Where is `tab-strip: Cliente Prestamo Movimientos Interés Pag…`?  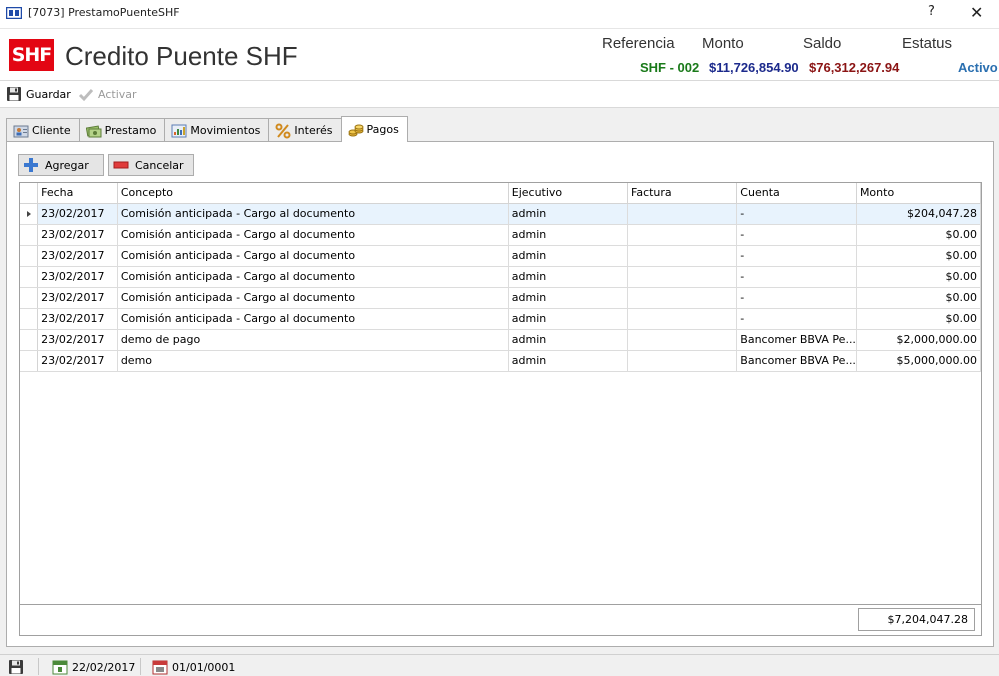 tab-strip: Cliente Prestamo Movimientos Interés Pag… is located at coordinates (207, 129).